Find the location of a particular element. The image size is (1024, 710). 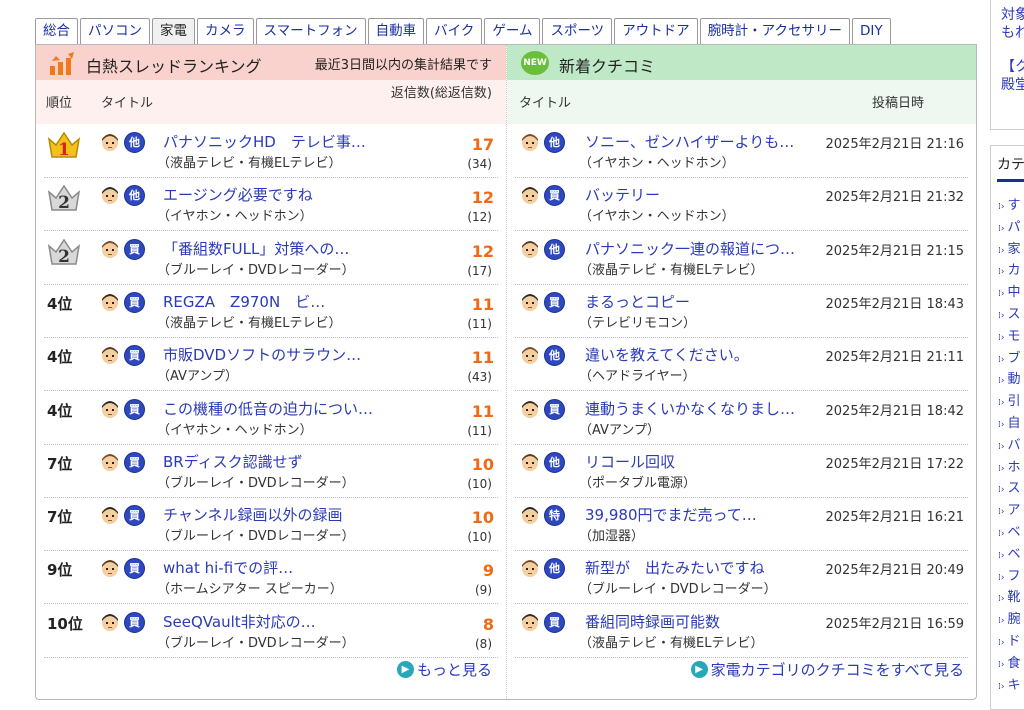

tab-4: スマートフォン is located at coordinates (310, 31).